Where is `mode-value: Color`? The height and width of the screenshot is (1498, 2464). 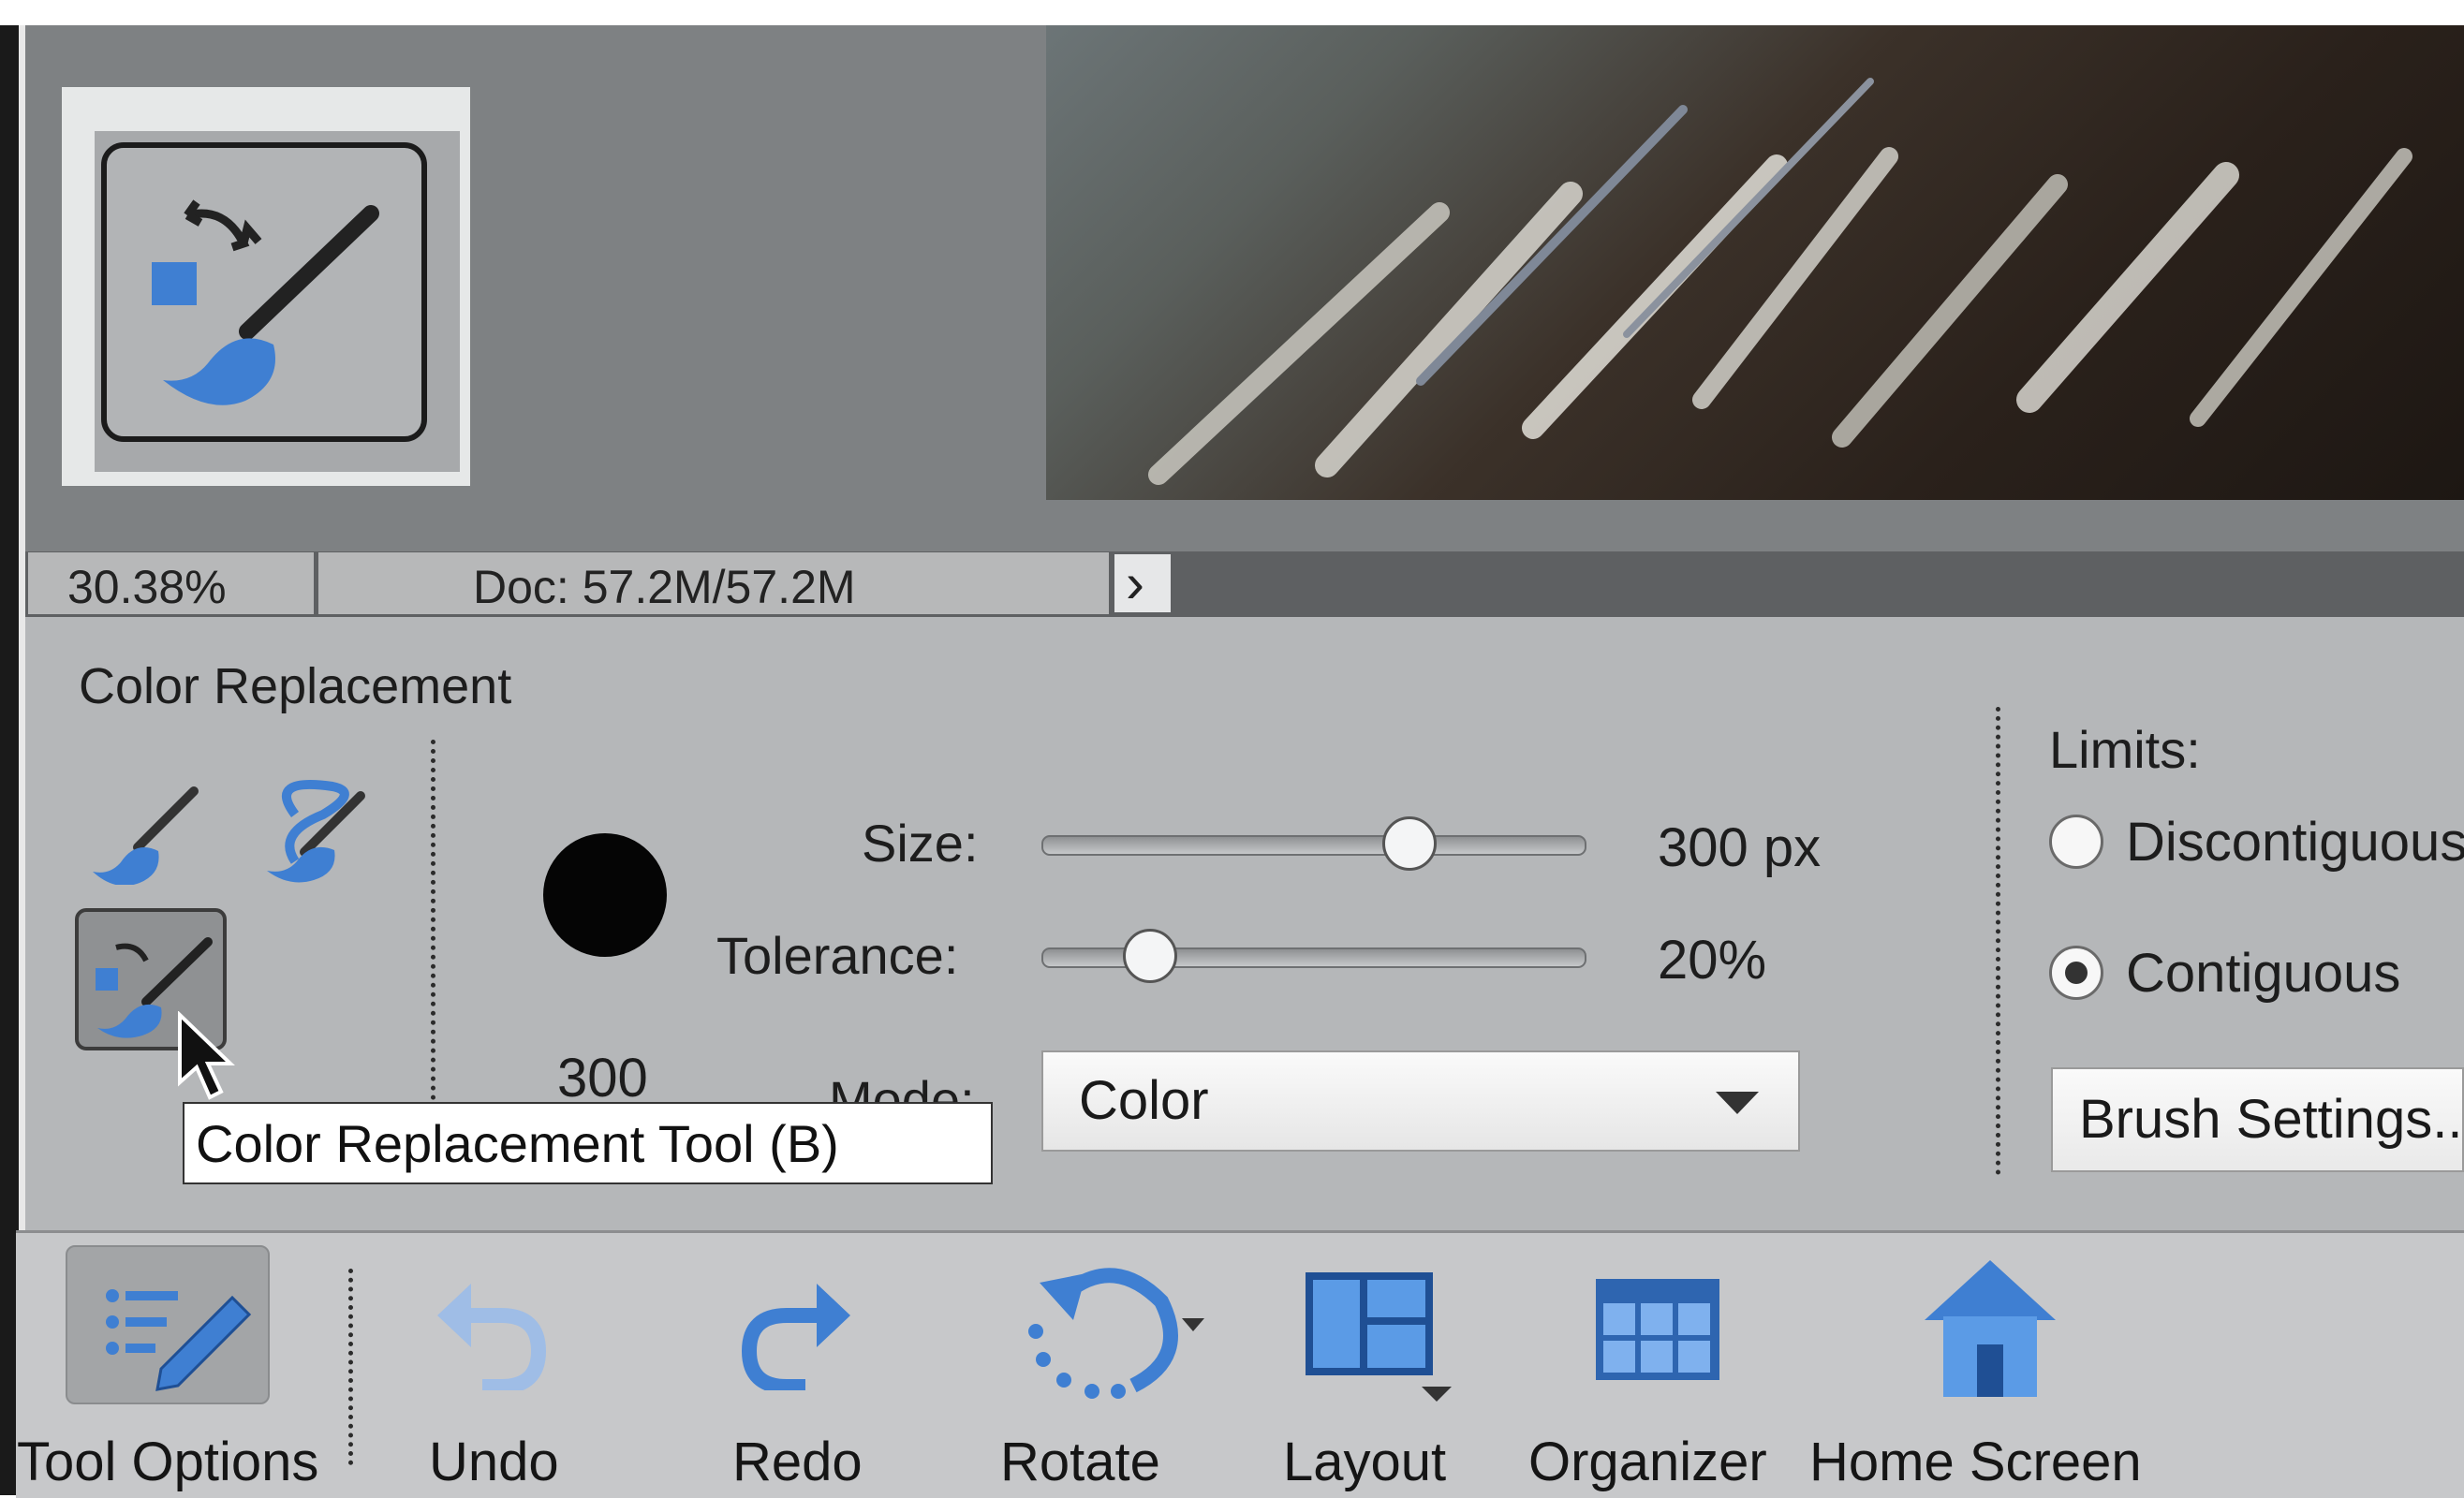 mode-value: Color is located at coordinates (1144, 1100).